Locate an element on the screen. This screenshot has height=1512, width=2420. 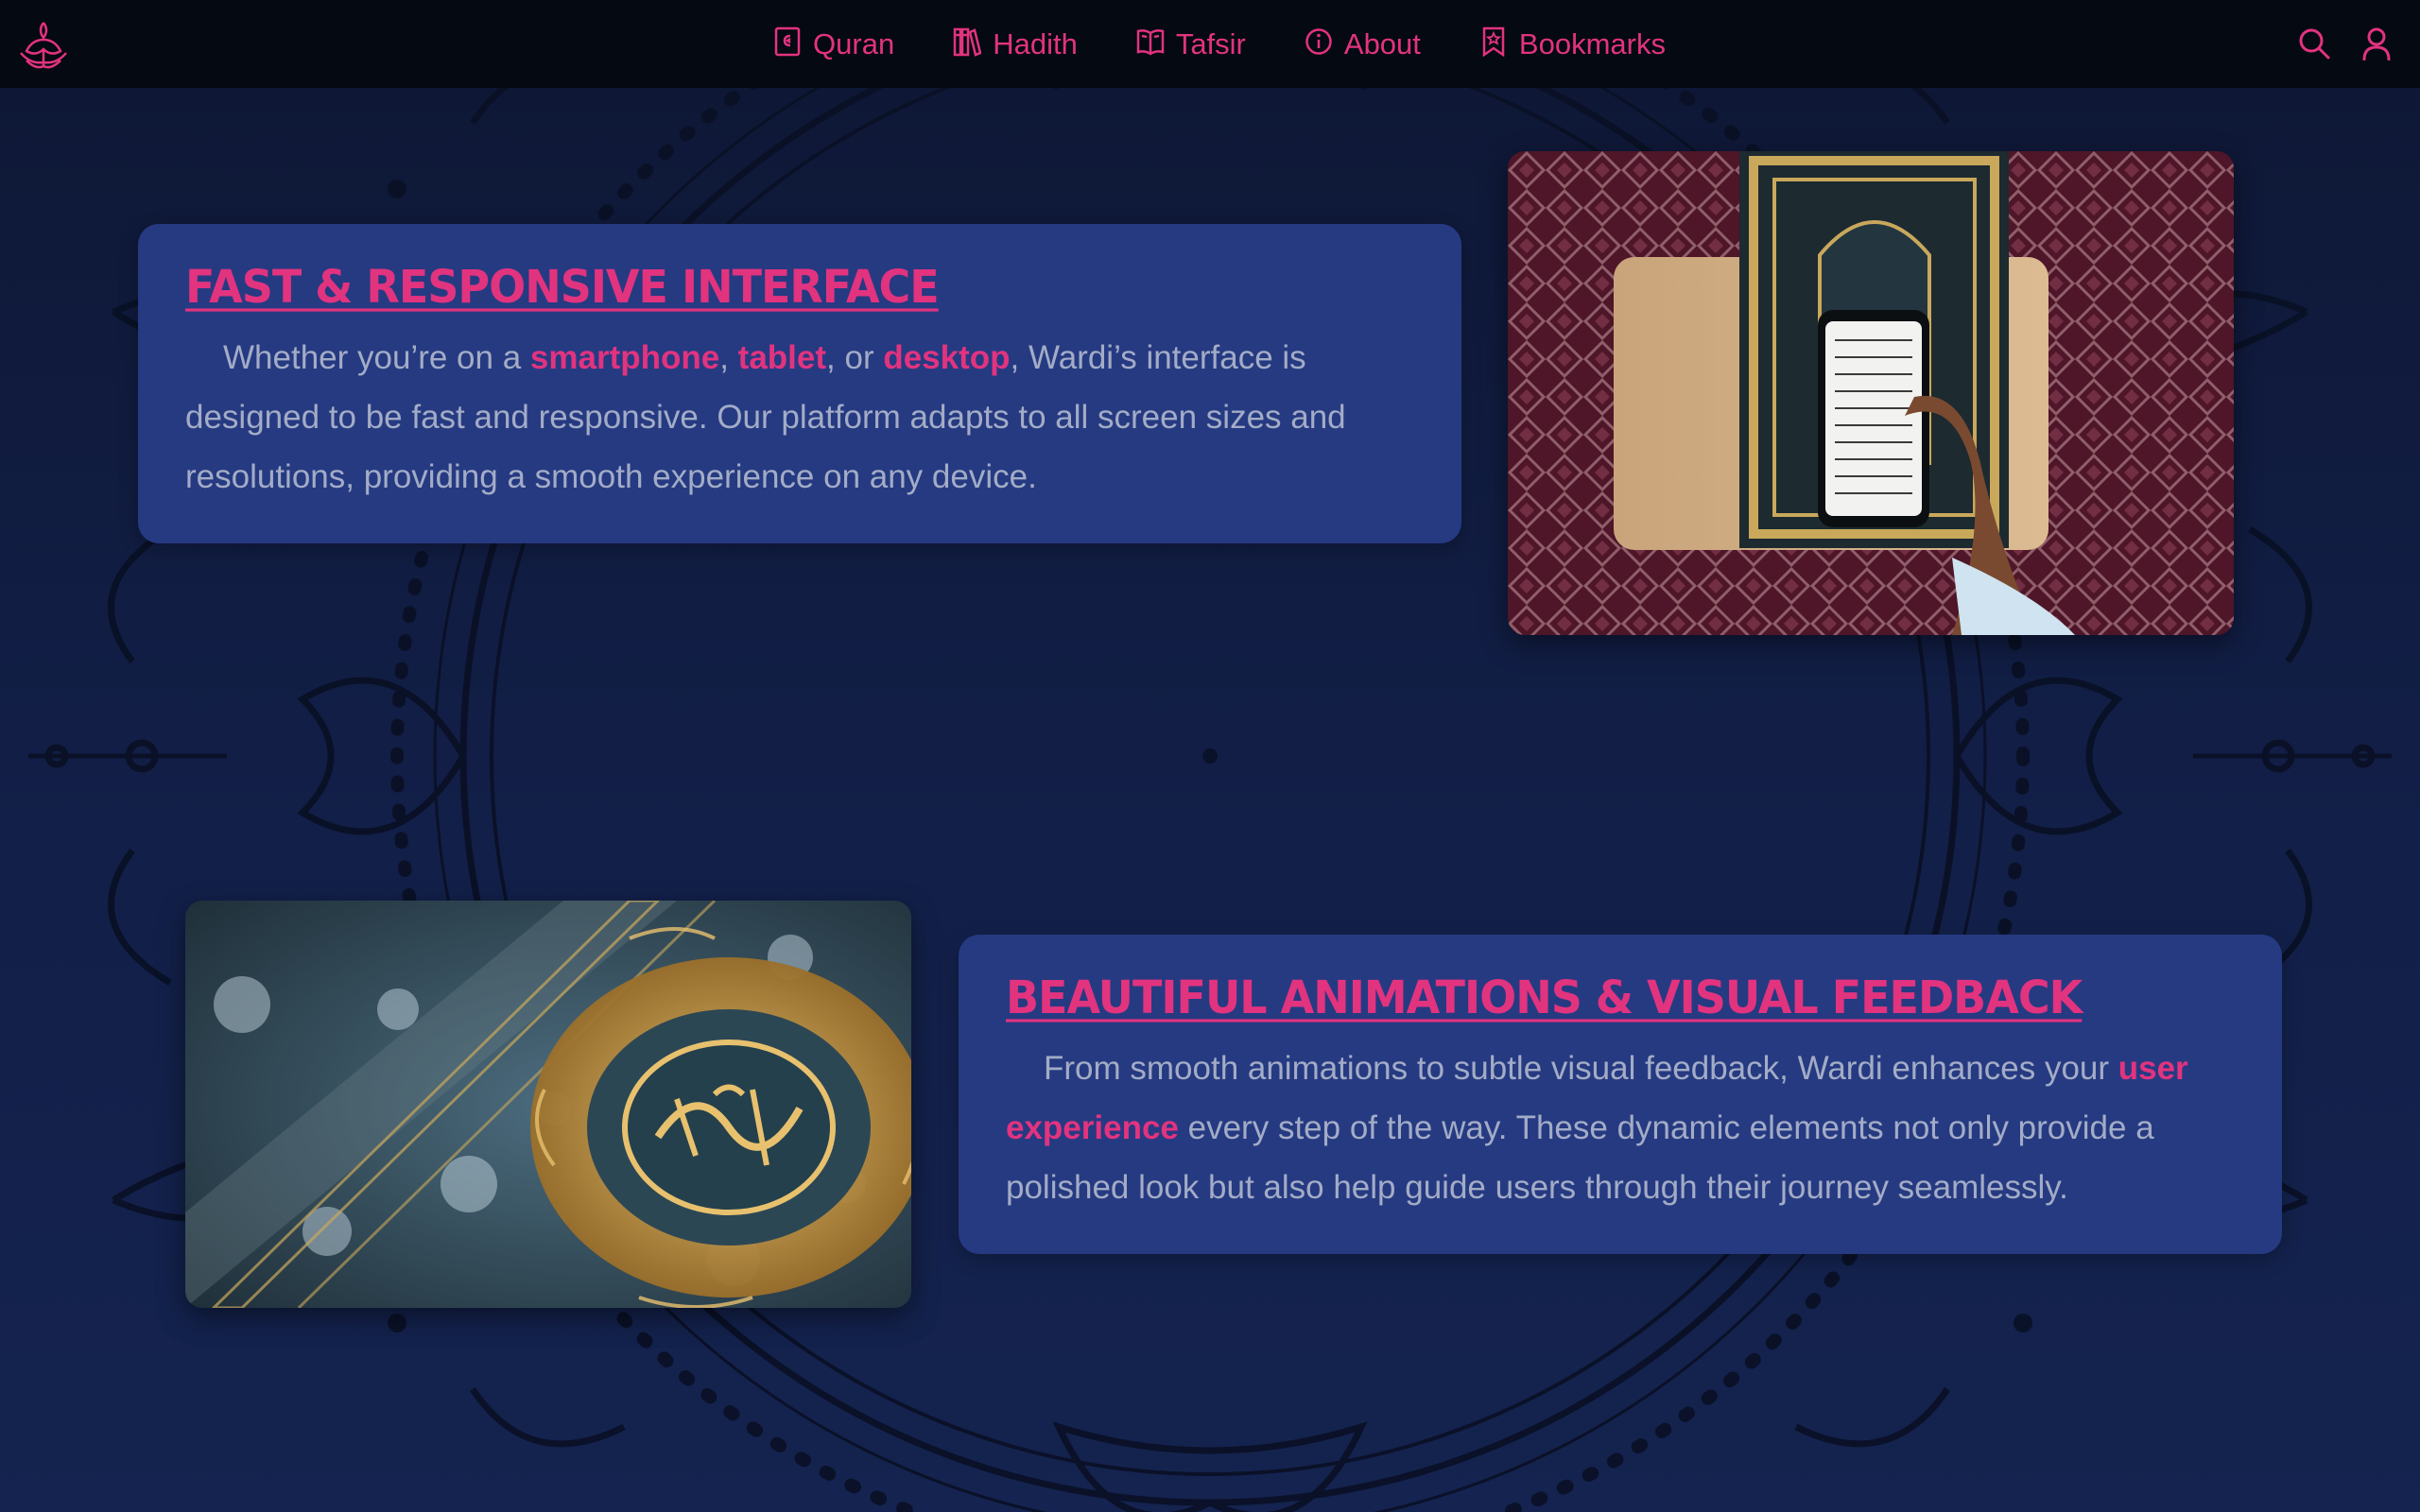
search-icon is located at coordinates (2314, 43).